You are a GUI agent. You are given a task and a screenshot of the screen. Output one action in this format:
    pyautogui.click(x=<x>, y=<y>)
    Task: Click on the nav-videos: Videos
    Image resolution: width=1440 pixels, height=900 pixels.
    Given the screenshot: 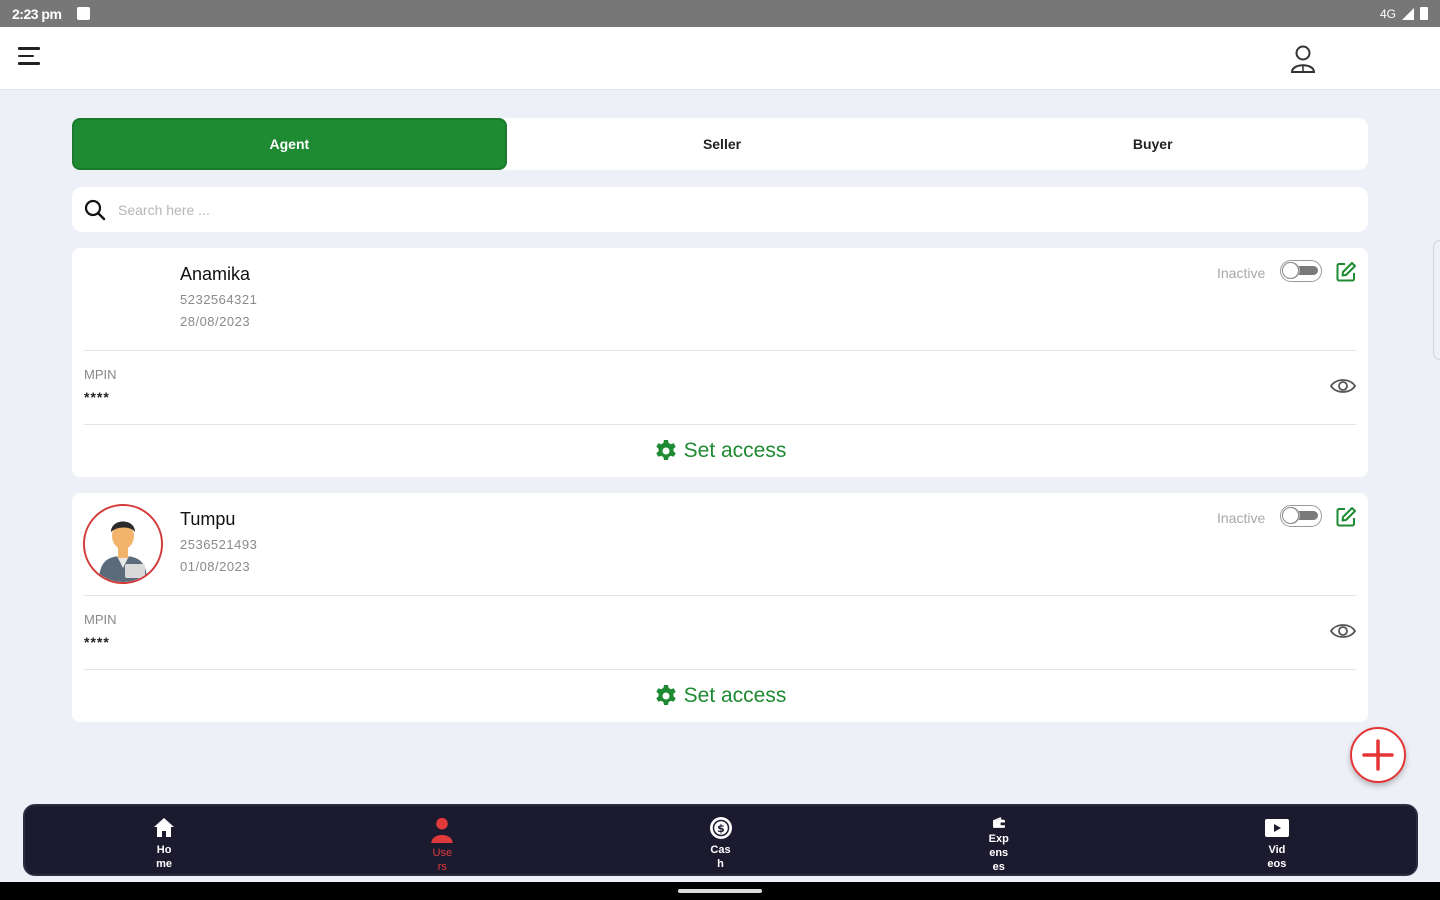 What is the action you would take?
    pyautogui.click(x=1277, y=840)
    